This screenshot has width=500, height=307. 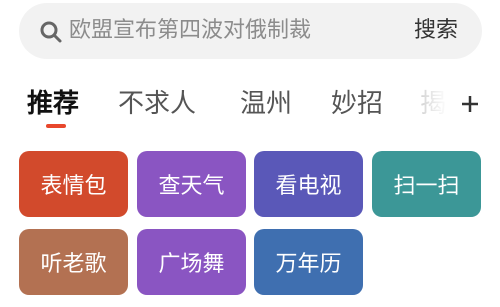 I want to click on active-tab-indicator, so click(x=56, y=126).